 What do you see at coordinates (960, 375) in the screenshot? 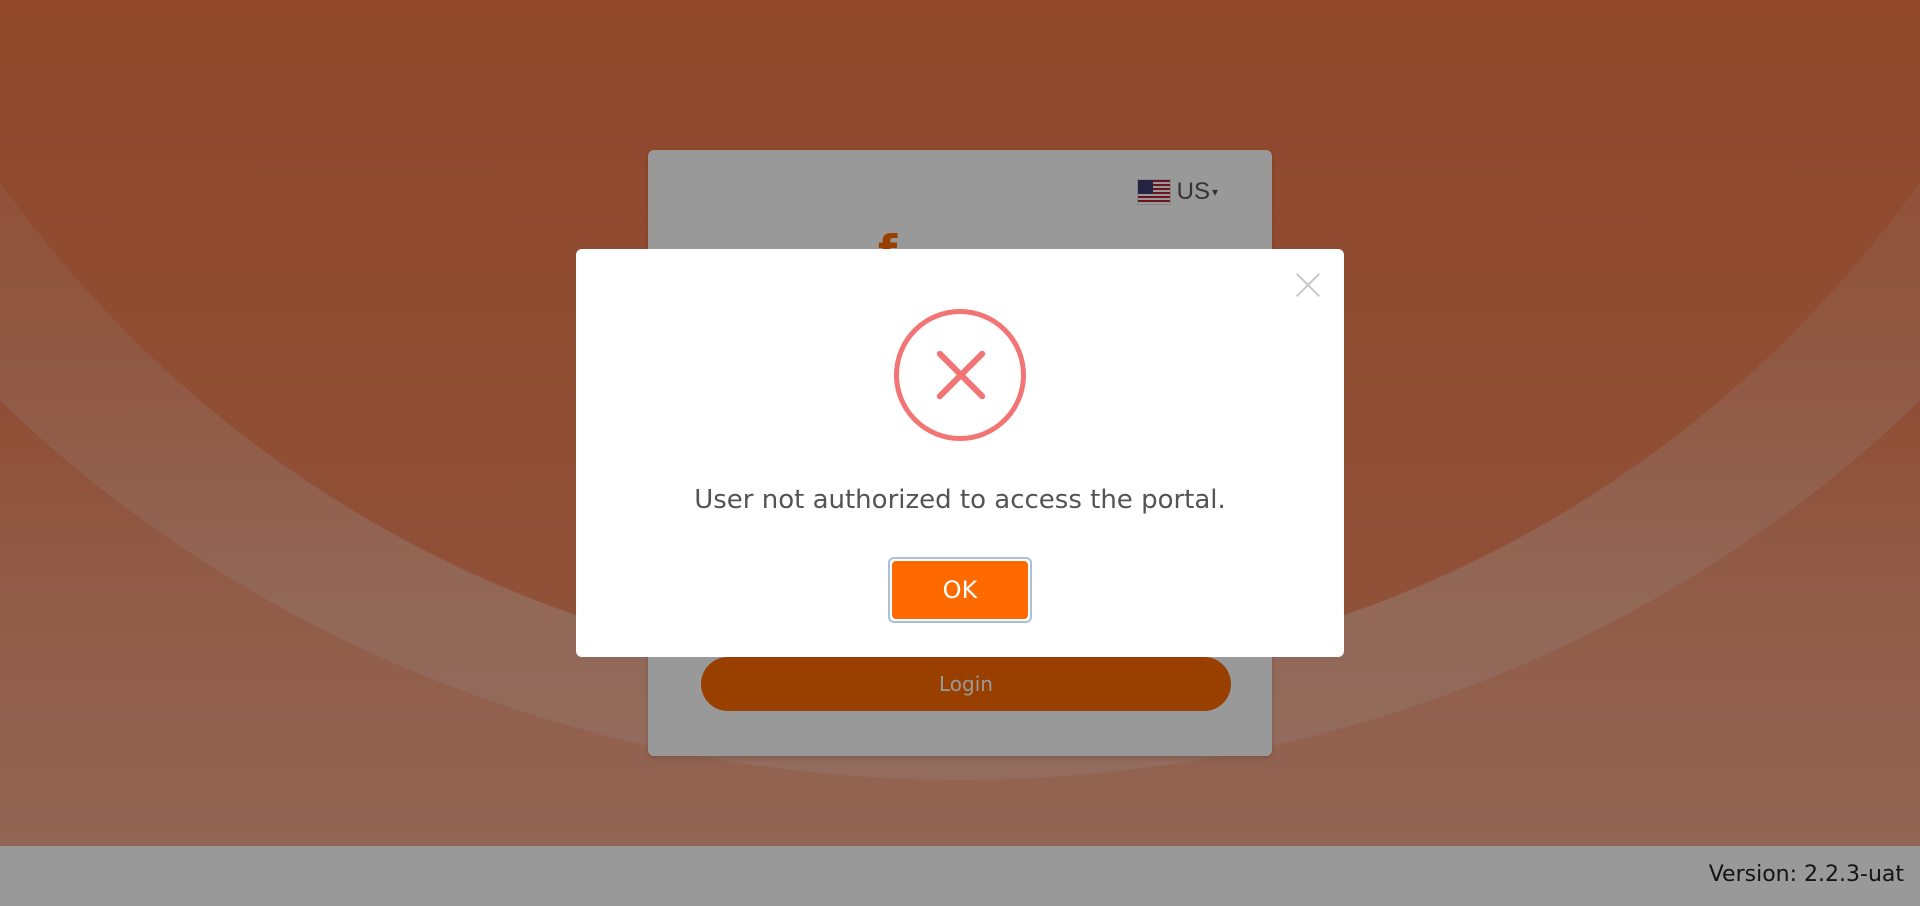
I see `error-x-icon` at bounding box center [960, 375].